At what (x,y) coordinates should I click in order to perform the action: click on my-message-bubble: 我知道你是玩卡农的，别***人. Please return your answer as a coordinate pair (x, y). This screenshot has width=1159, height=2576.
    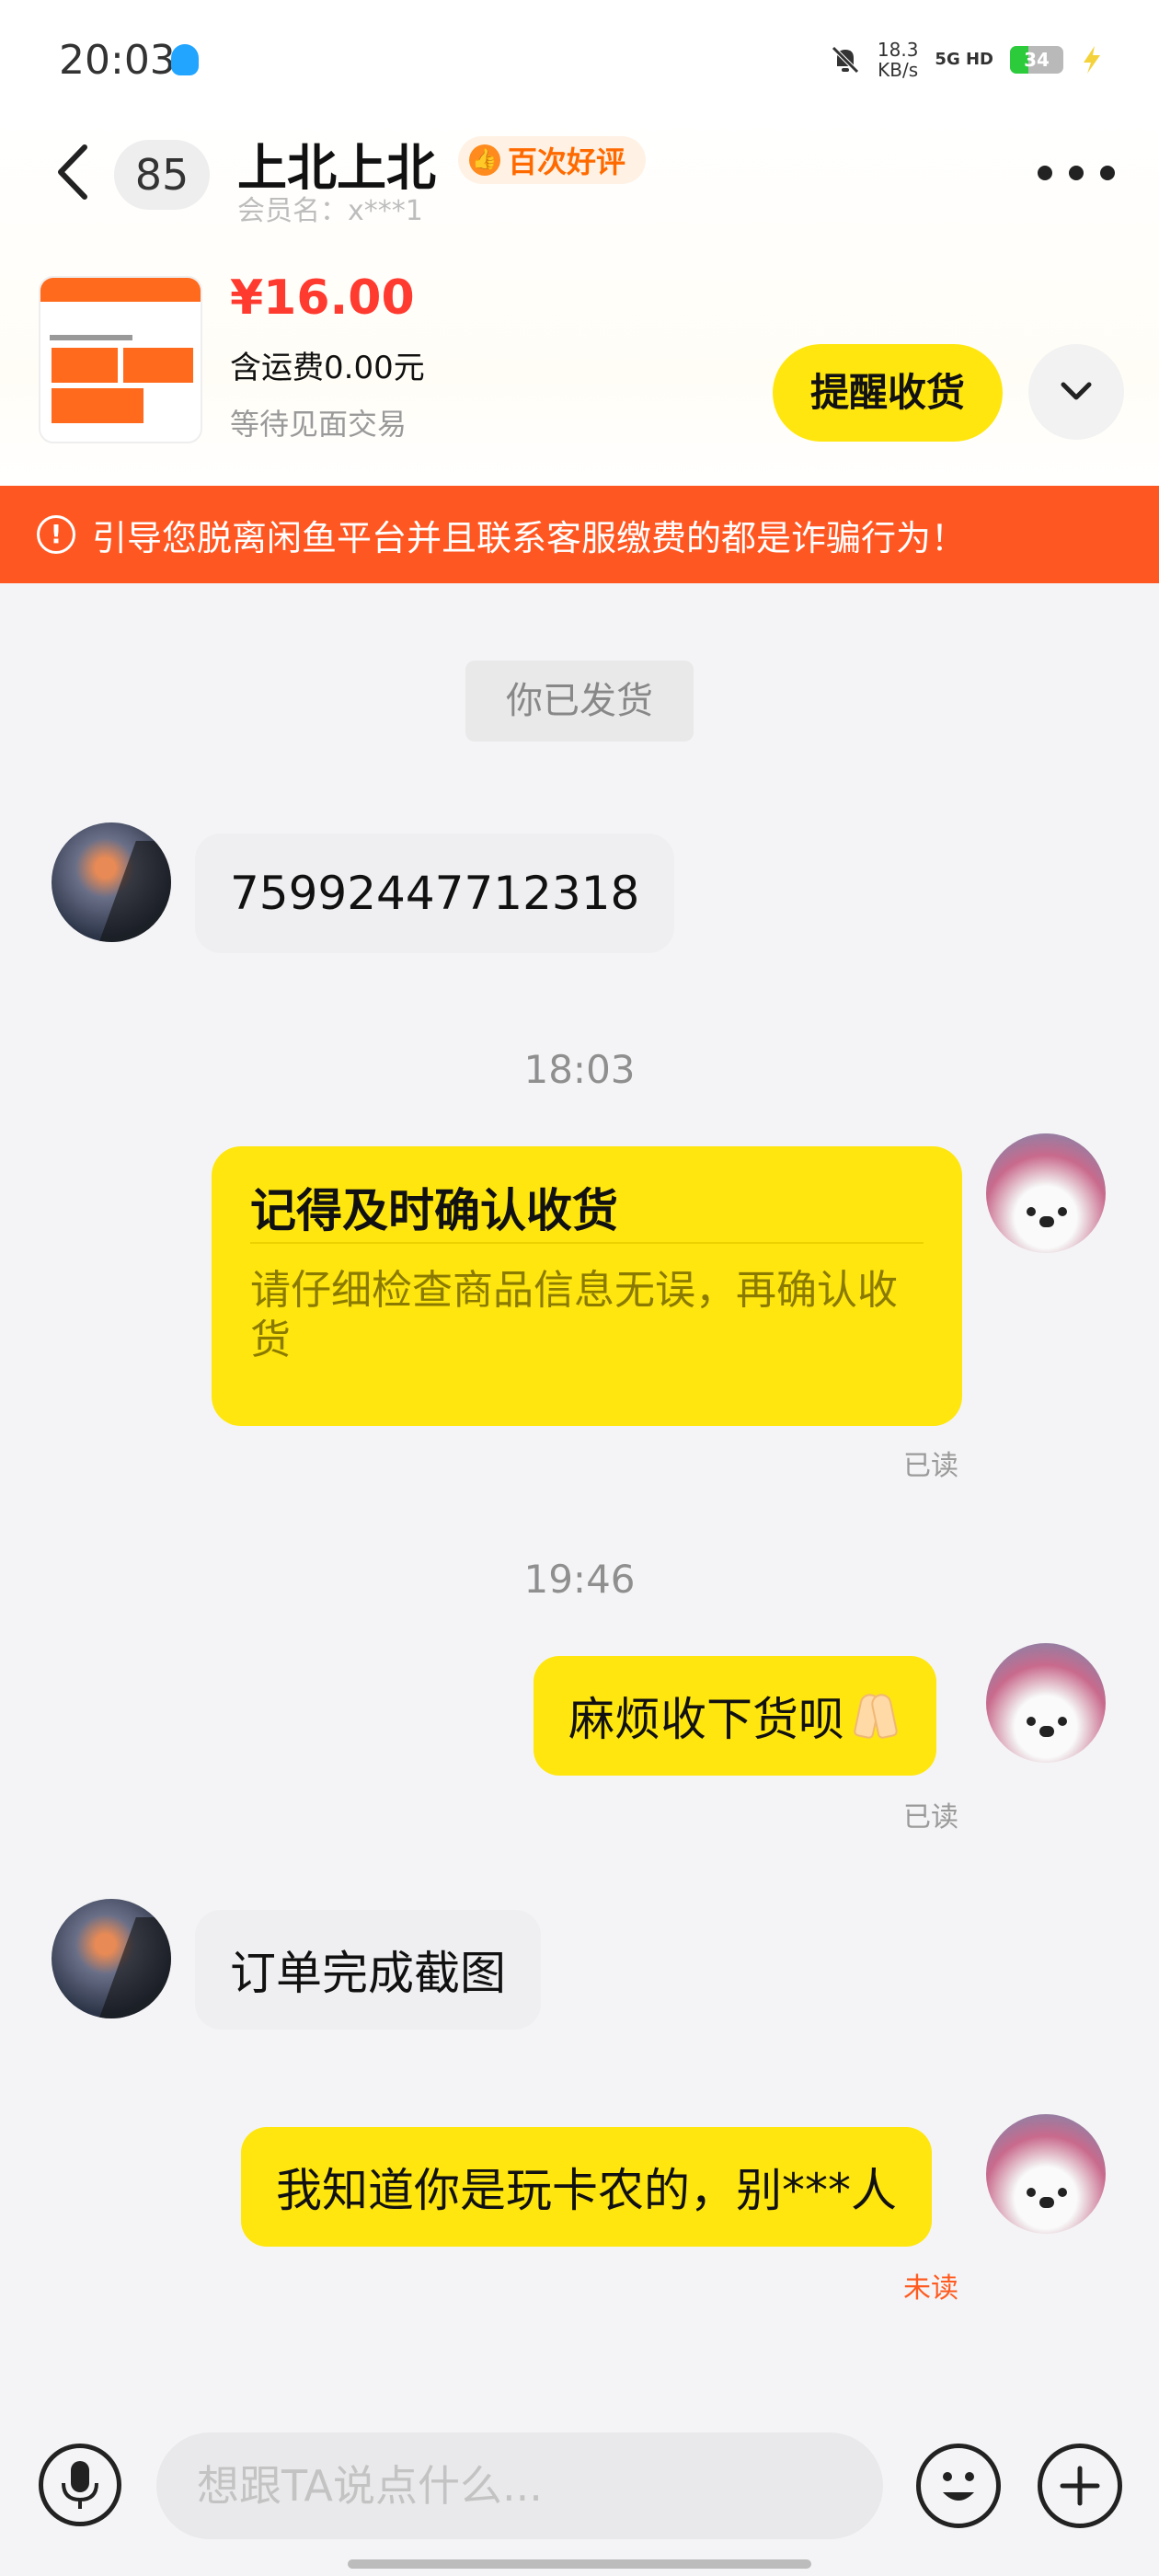
    Looking at the image, I should click on (586, 2187).